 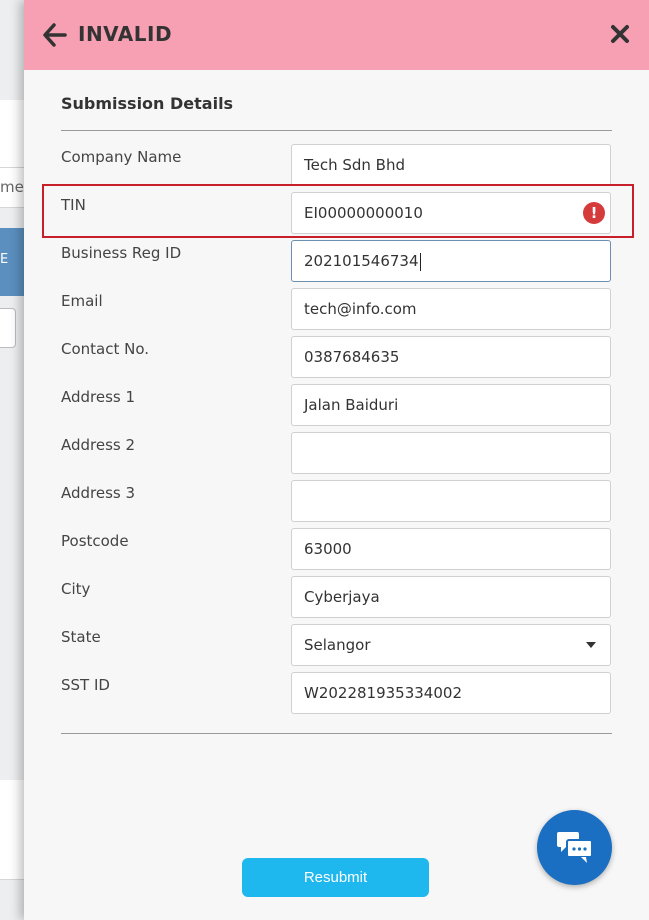 What do you see at coordinates (336, 35) in the screenshot?
I see `panel-header: INVALID` at bounding box center [336, 35].